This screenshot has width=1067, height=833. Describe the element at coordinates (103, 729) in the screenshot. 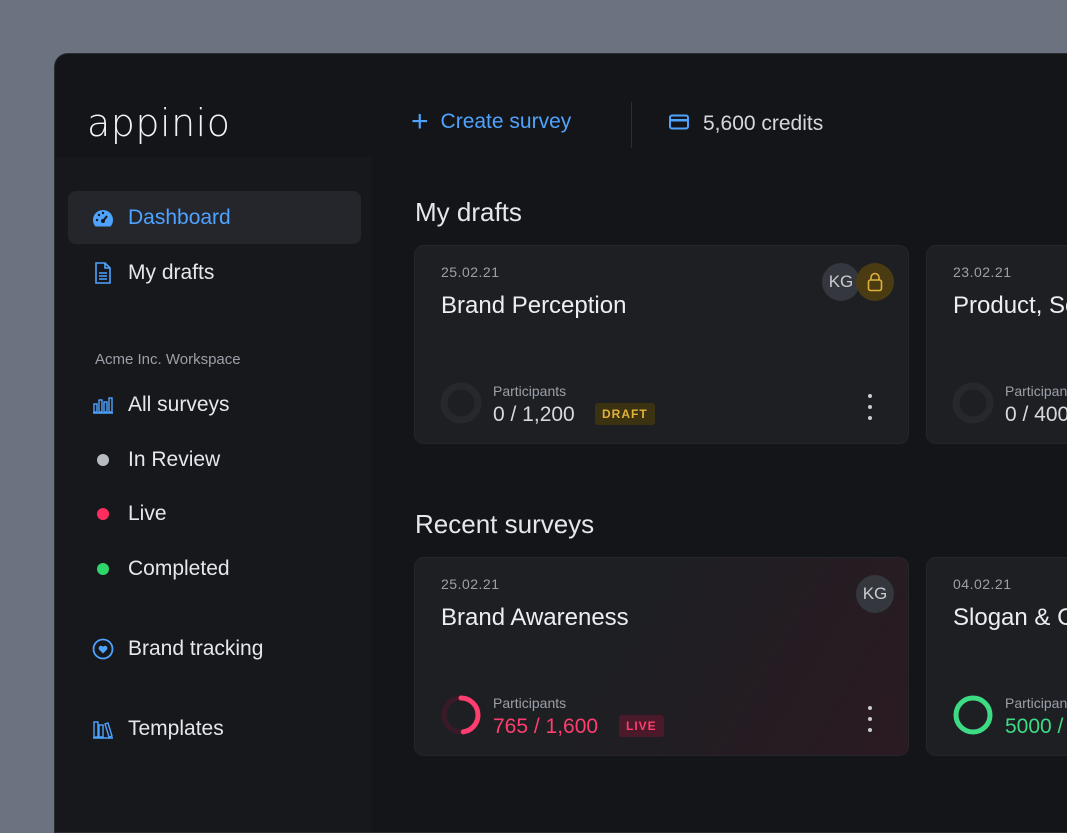

I see `templates-books-icon` at that location.